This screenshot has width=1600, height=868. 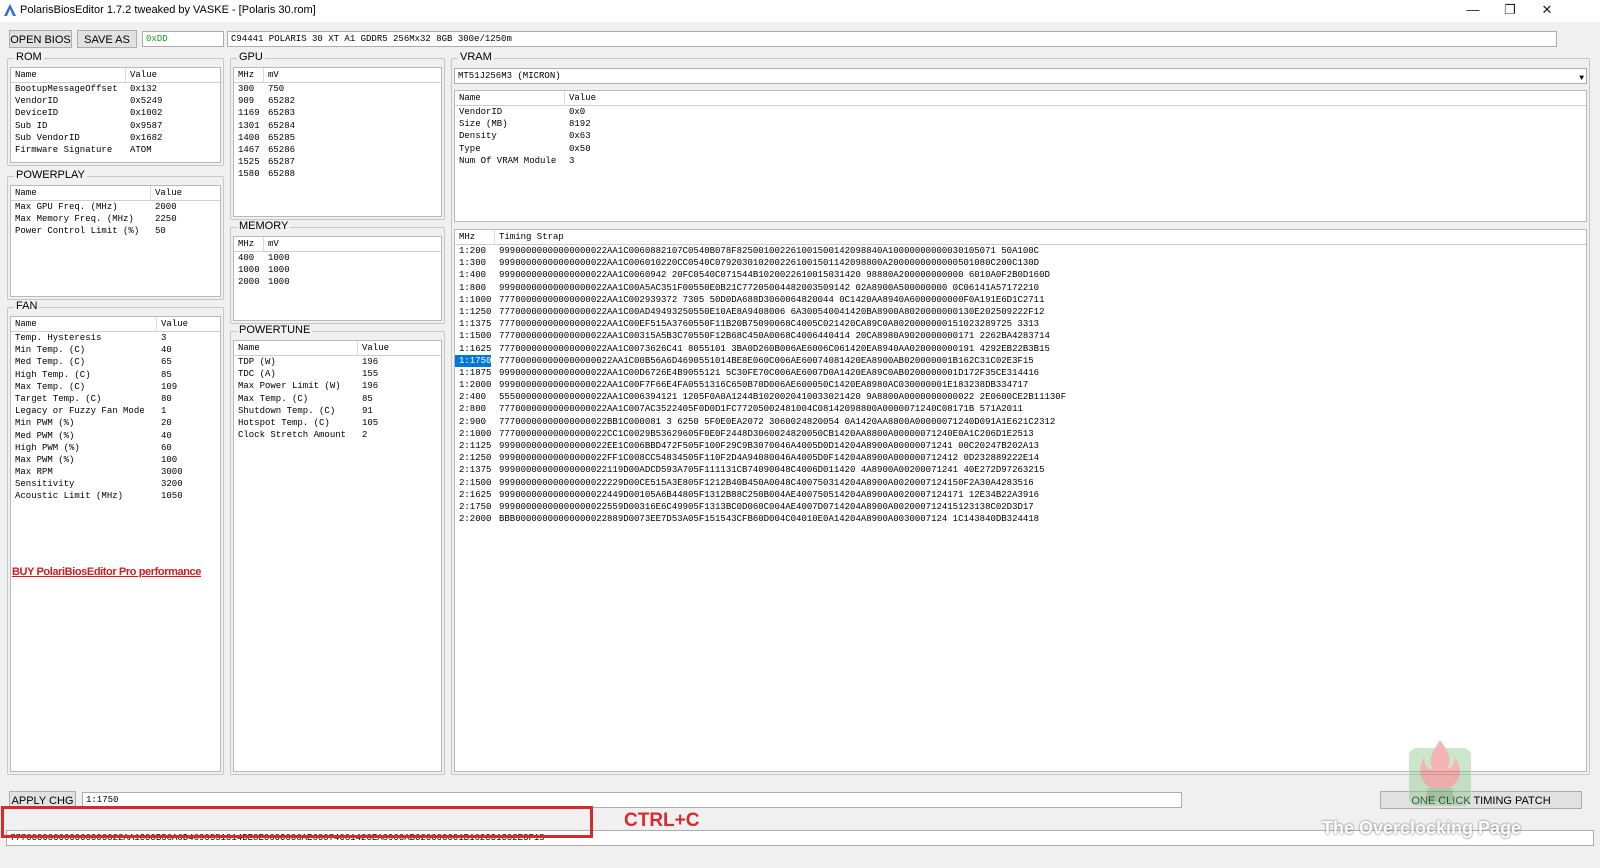 What do you see at coordinates (337, 282) in the screenshot?
I see `memory-row: 2000 1000` at bounding box center [337, 282].